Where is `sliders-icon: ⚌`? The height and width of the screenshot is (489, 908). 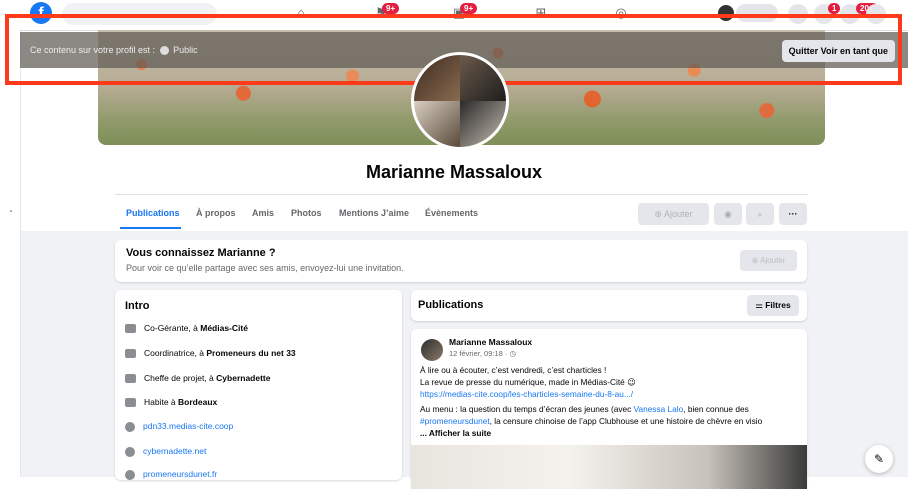
sliders-icon: ⚌ is located at coordinates (760, 305).